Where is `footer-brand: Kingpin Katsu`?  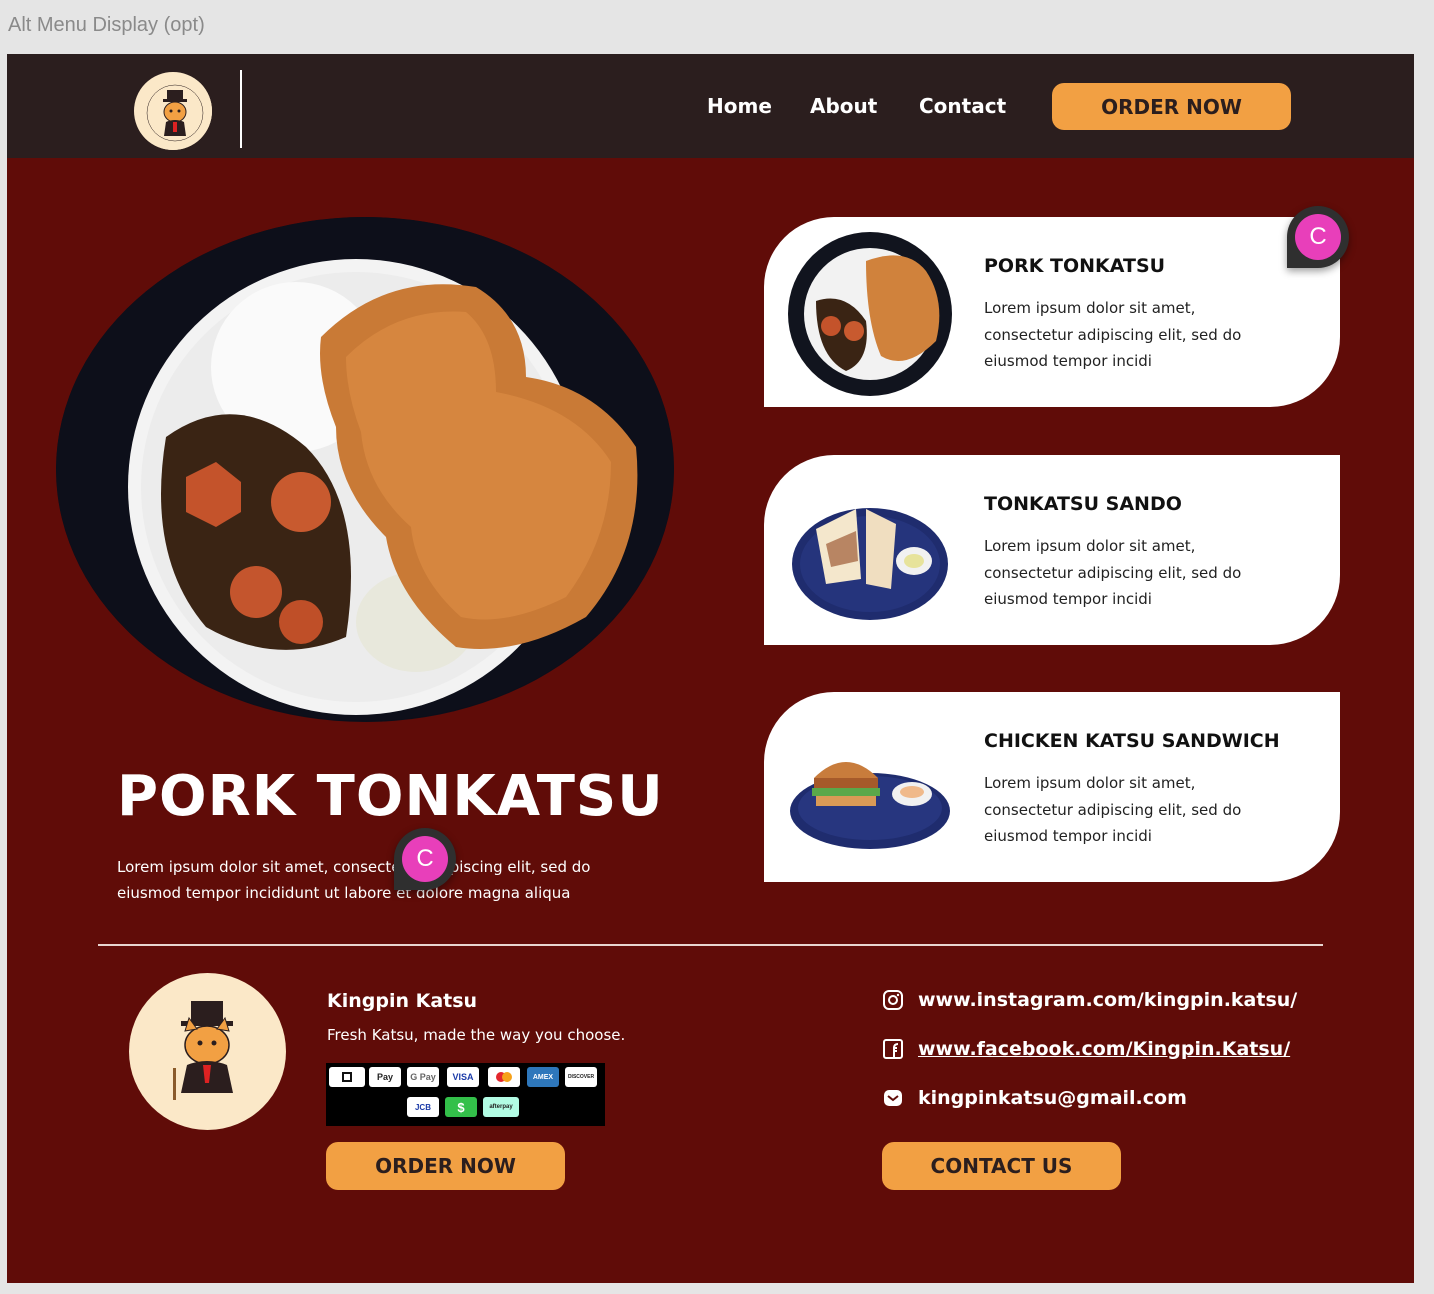
footer-brand: Kingpin Katsu is located at coordinates (402, 1001).